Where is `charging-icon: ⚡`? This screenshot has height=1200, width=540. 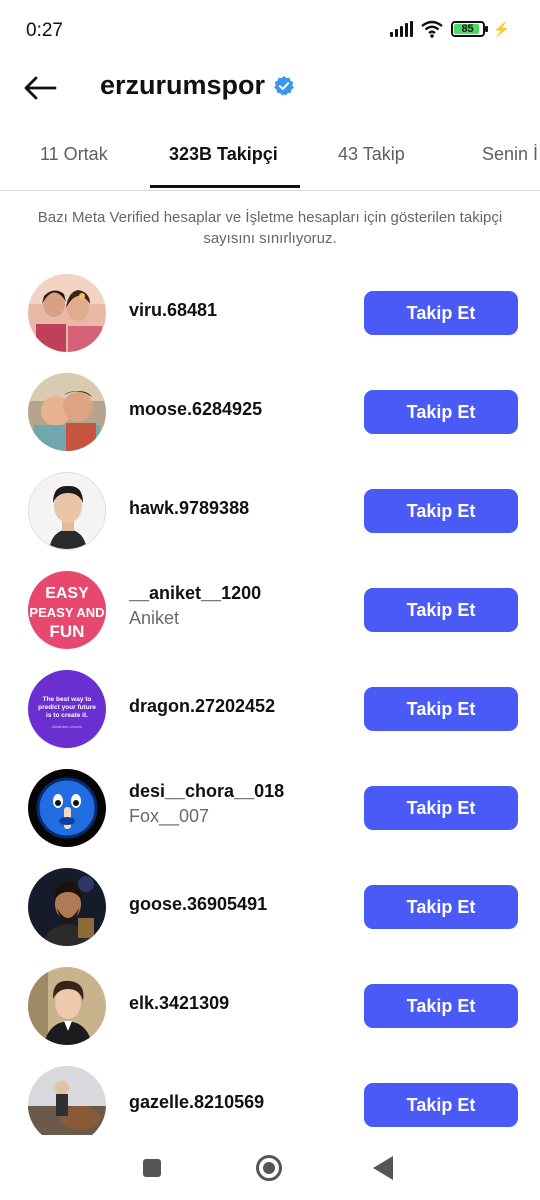
charging-icon: ⚡ is located at coordinates (501, 28).